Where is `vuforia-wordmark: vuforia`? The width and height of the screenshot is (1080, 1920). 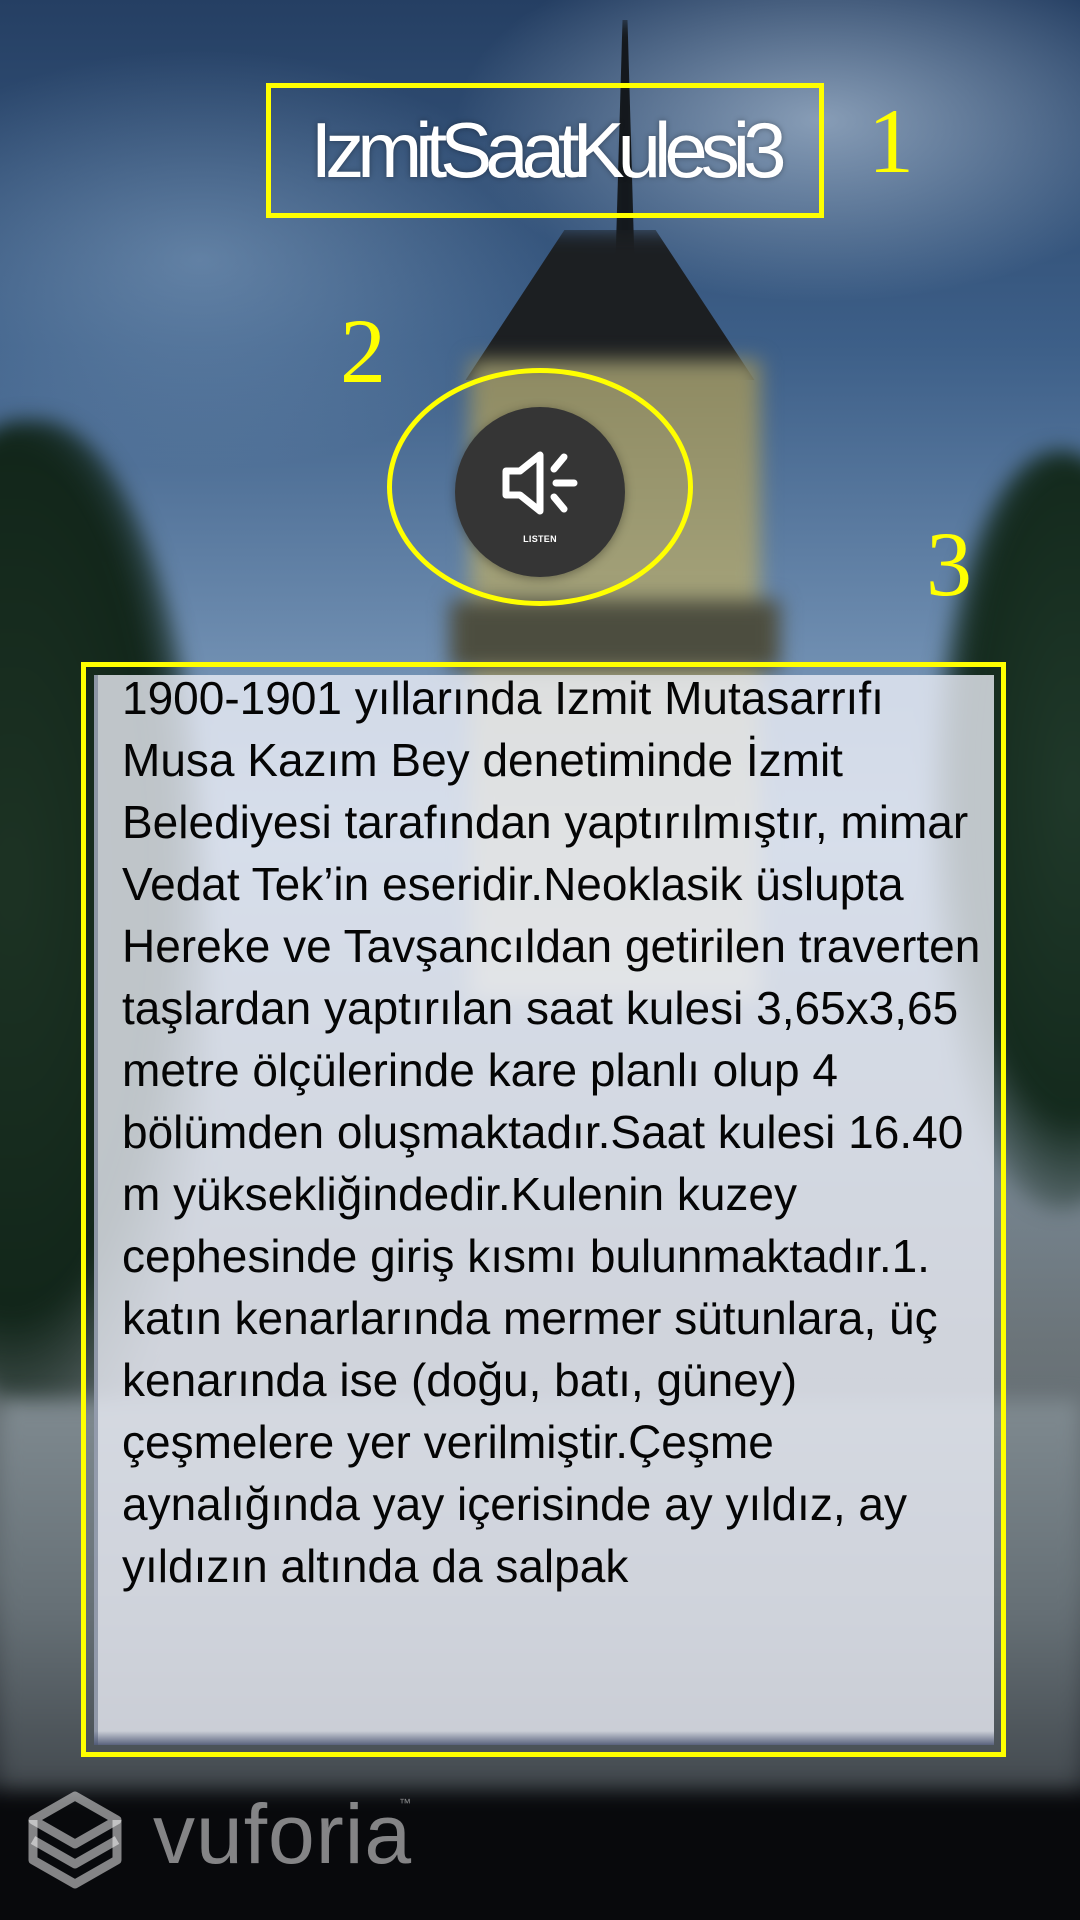
vuforia-wordmark: vuforia is located at coordinates (283, 1834).